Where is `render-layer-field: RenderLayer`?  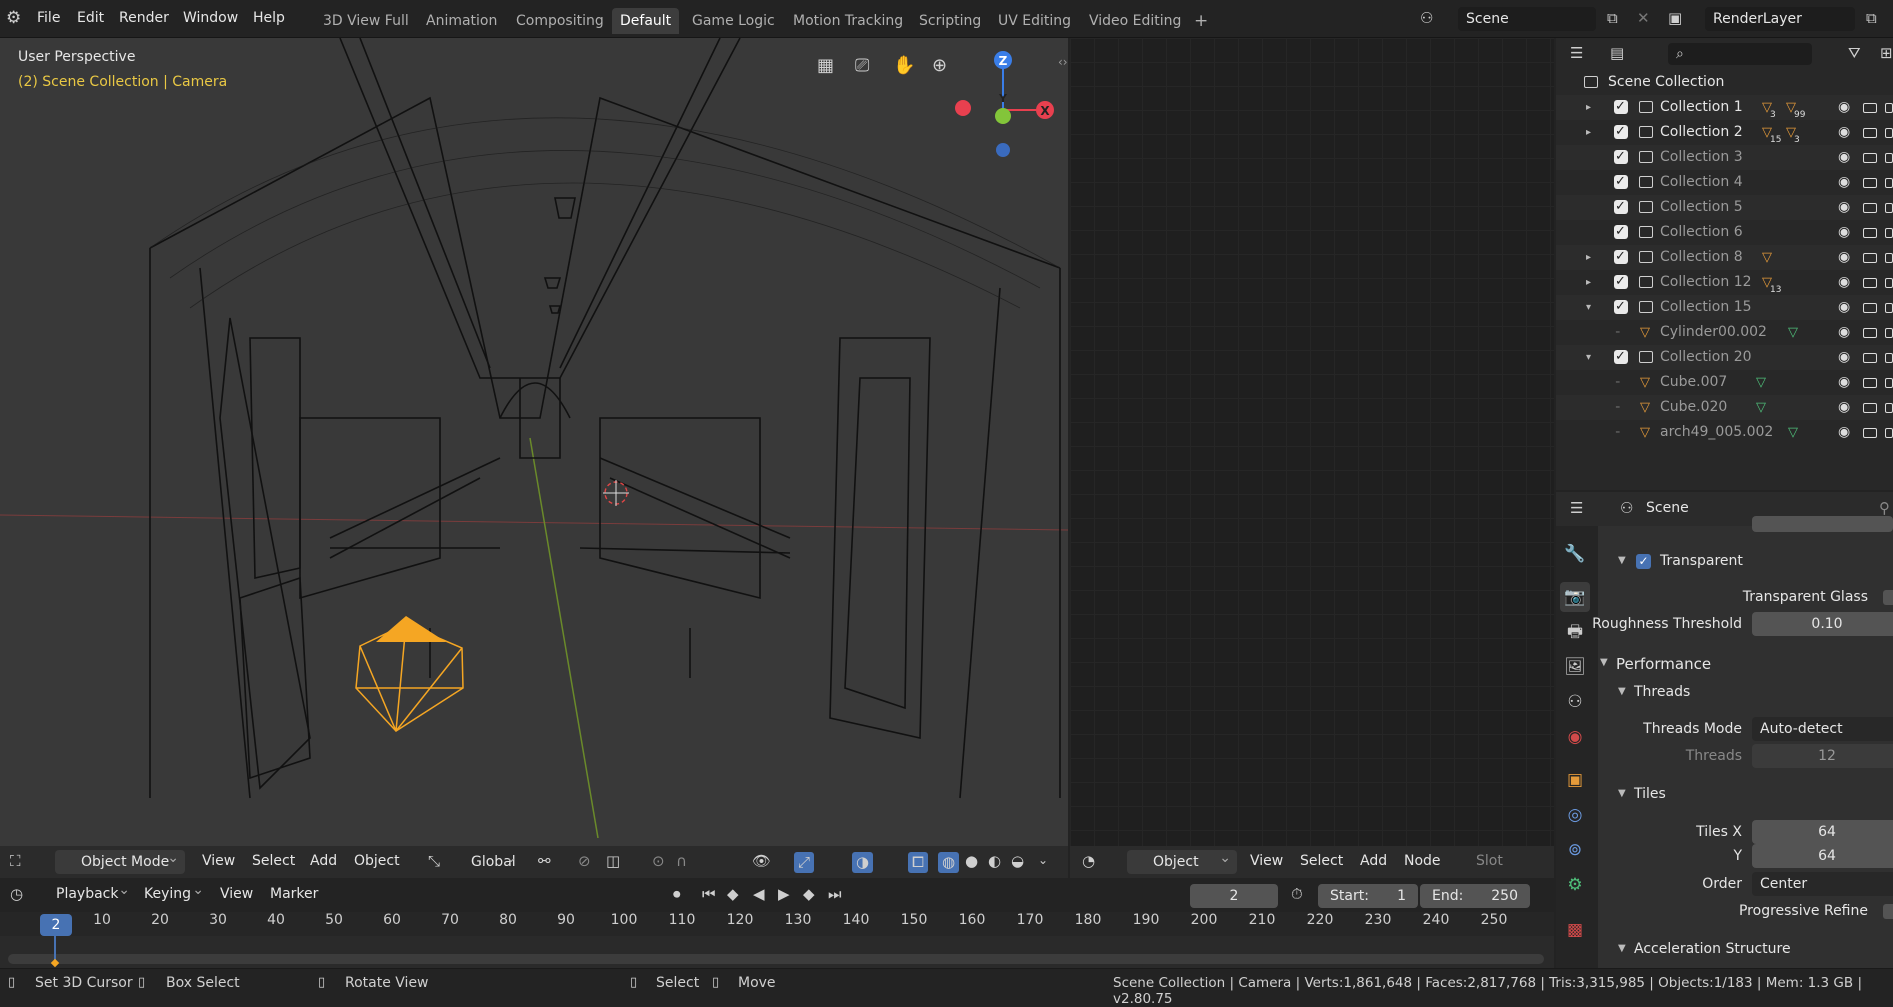 render-layer-field: RenderLayer is located at coordinates (1780, 19).